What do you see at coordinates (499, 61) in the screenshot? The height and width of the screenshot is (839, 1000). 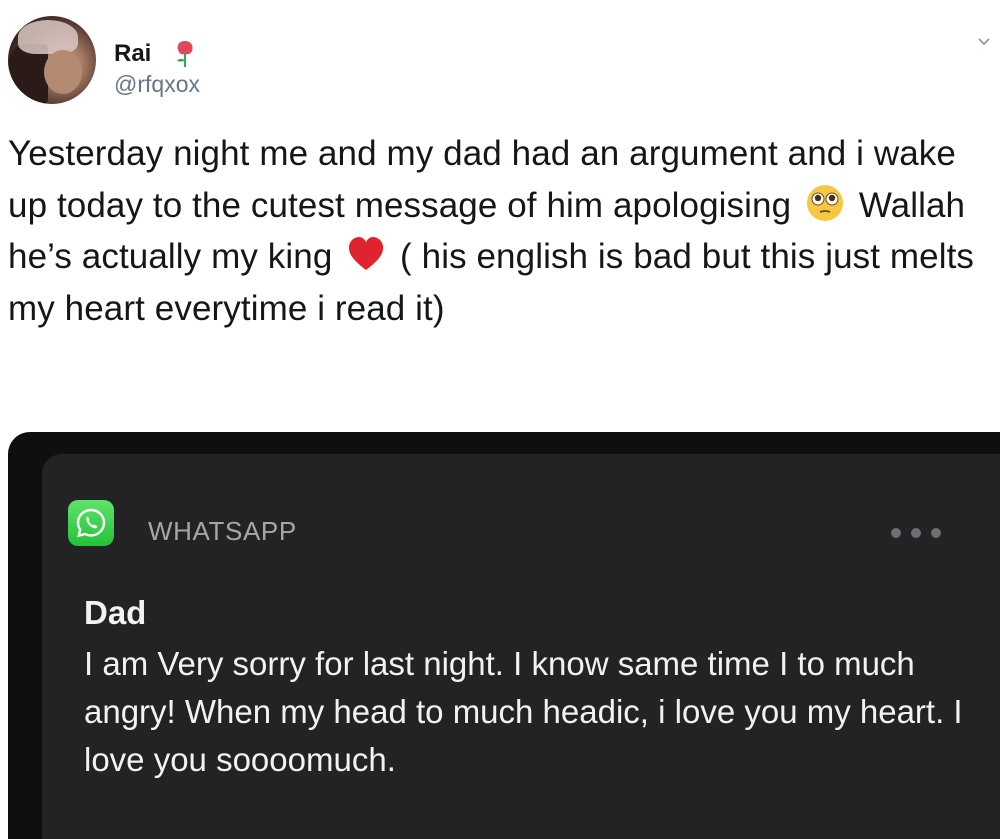 I see `tweet-header: Rai @rfqxox` at bounding box center [499, 61].